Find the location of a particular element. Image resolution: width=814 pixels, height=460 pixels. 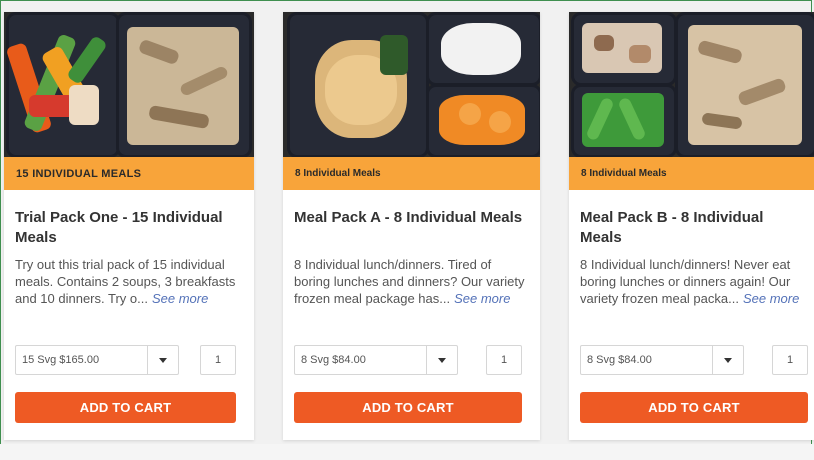

product-title: Meal Pack B - 8 Individual Meals is located at coordinates (691, 228).